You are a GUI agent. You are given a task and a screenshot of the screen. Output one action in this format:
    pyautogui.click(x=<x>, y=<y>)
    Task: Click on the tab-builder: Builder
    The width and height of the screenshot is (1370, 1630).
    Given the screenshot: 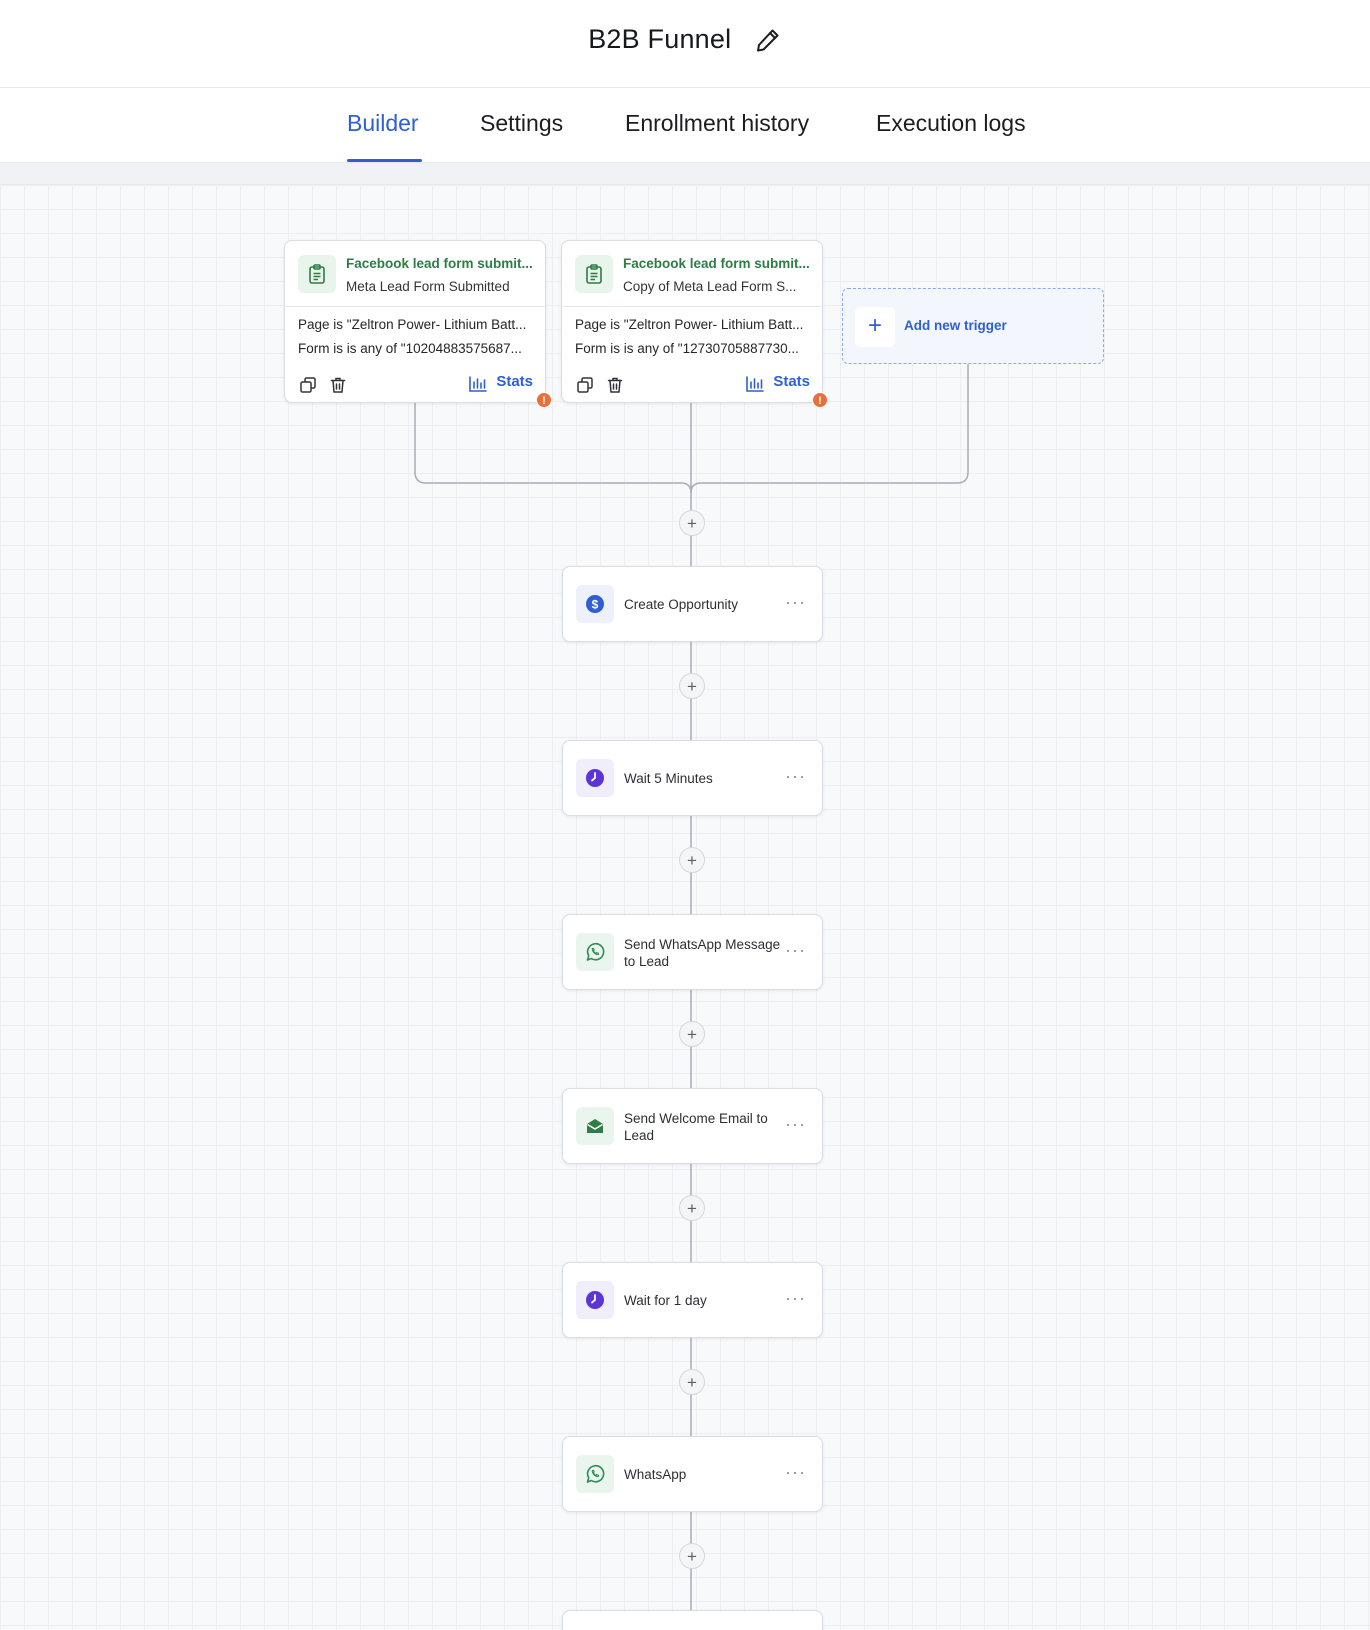 What is the action you would take?
    pyautogui.click(x=383, y=123)
    